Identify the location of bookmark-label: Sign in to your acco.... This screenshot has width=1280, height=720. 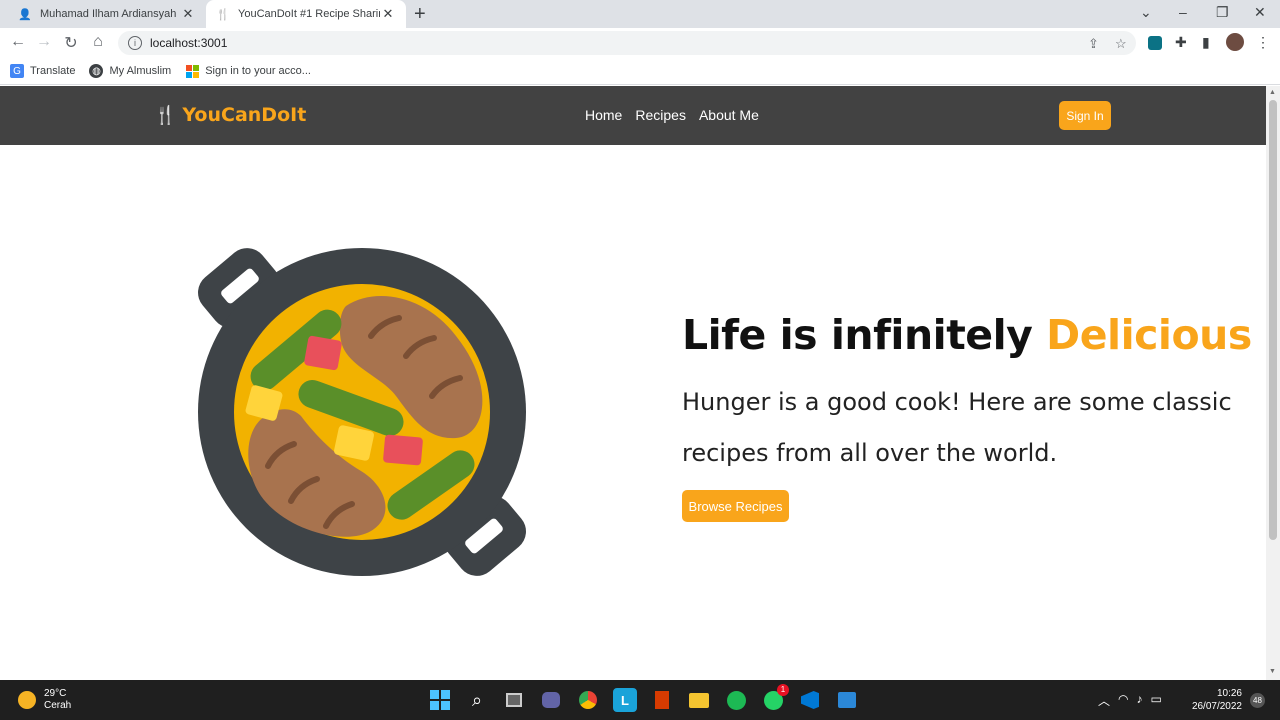
(258, 71).